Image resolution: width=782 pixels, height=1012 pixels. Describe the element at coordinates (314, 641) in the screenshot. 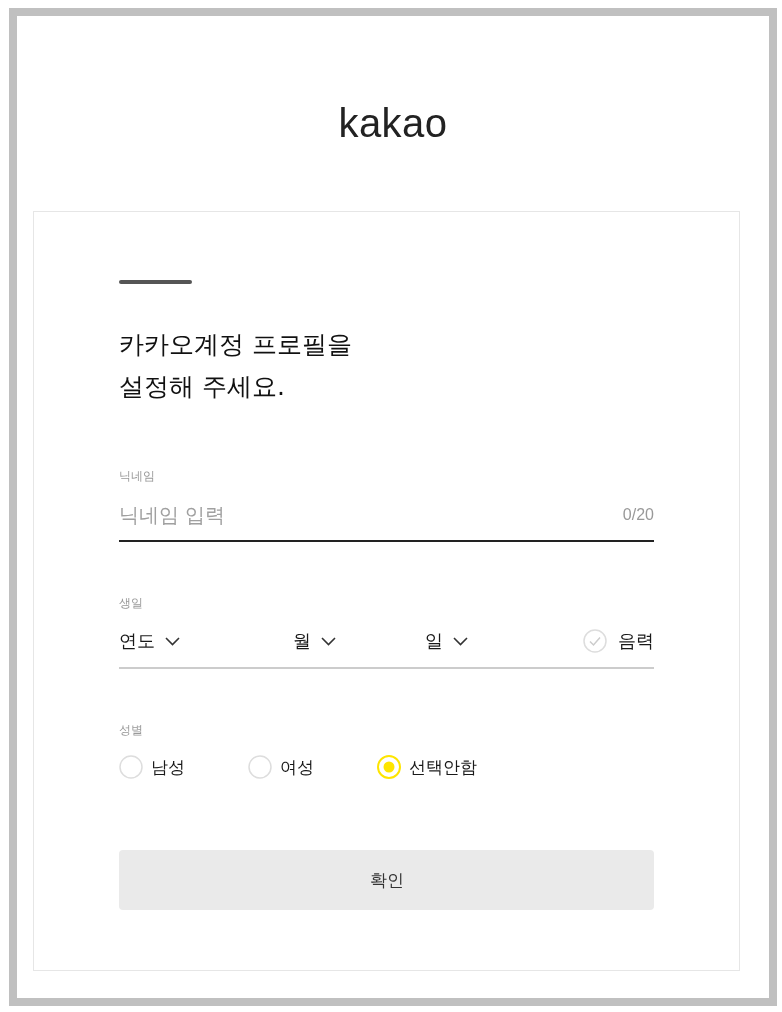

I see `date-dropdown: 월` at that location.